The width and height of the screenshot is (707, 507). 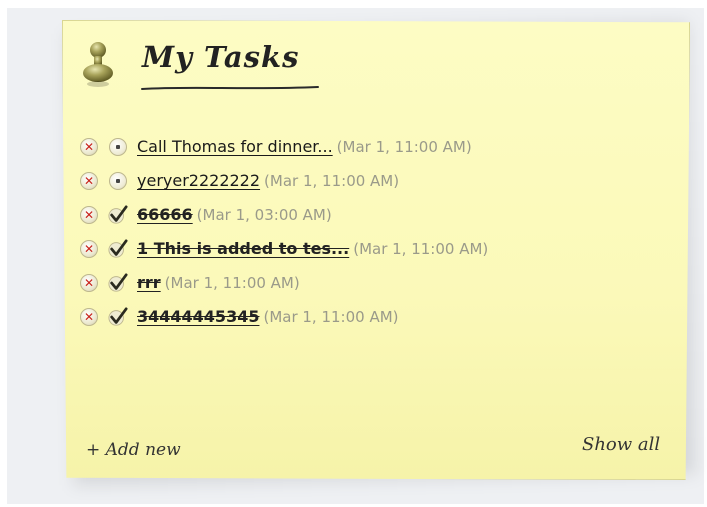 What do you see at coordinates (98, 64) in the screenshot?
I see `pushpin-icon` at bounding box center [98, 64].